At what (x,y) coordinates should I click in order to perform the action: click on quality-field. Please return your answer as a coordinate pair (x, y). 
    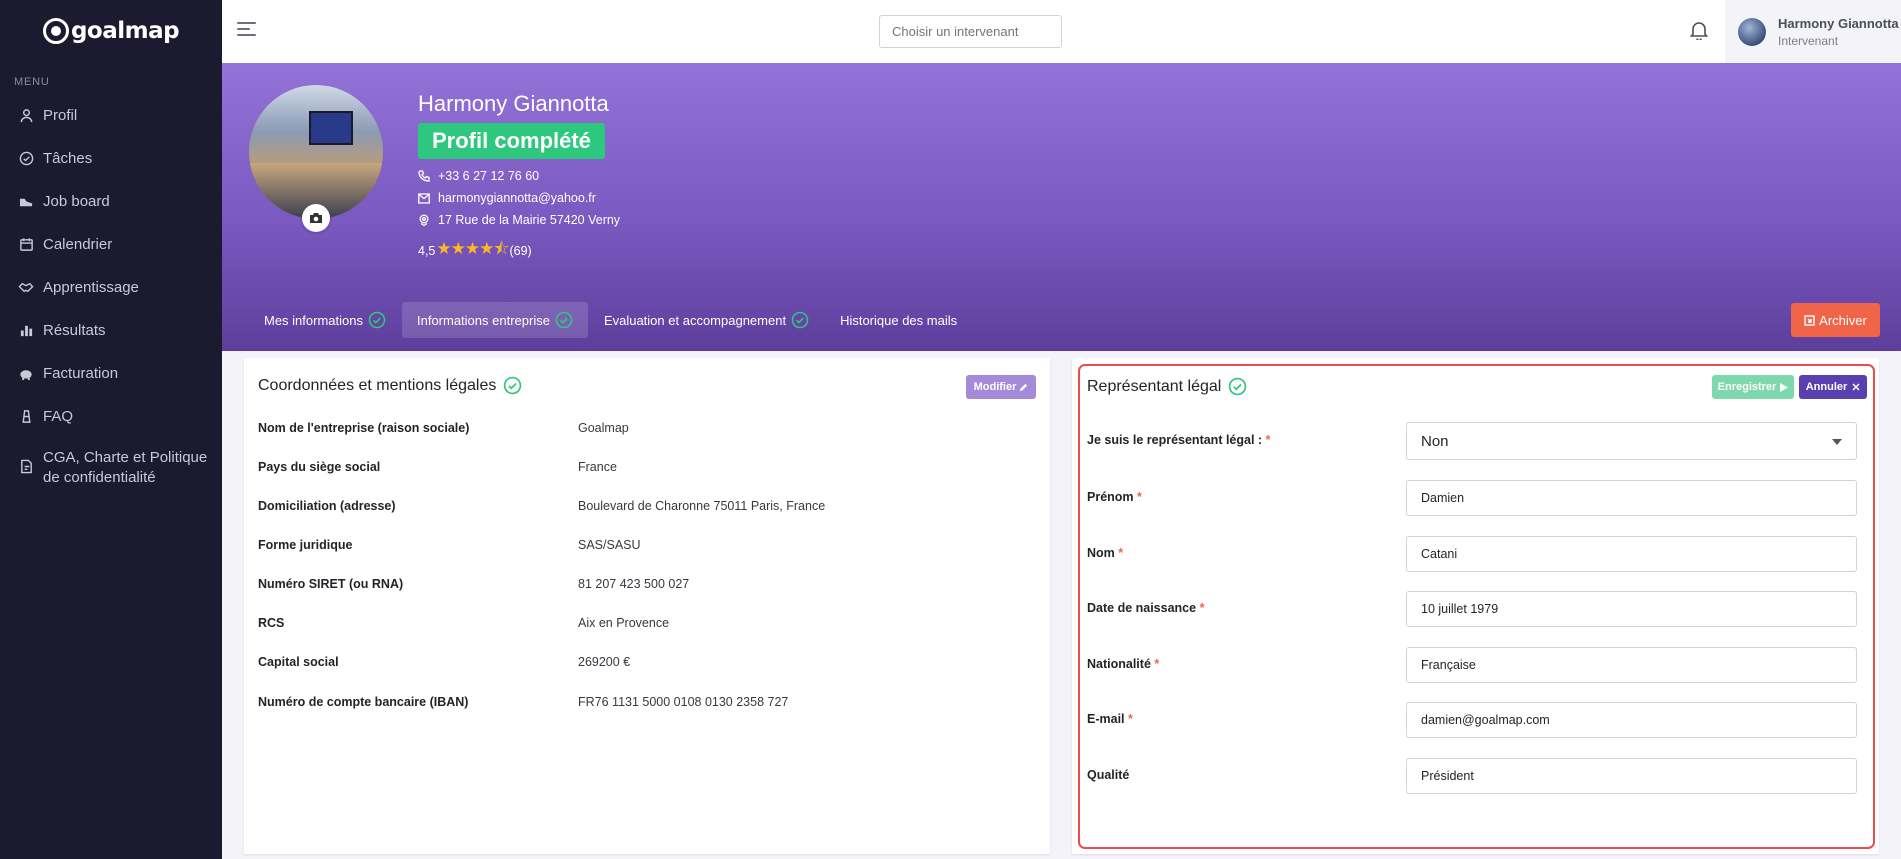
    Looking at the image, I should click on (1631, 776).